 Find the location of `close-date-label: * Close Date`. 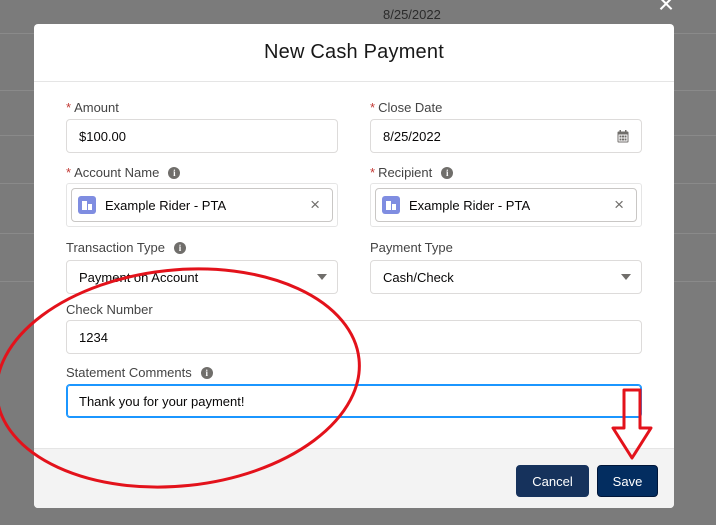

close-date-label: * Close Date is located at coordinates (406, 107).